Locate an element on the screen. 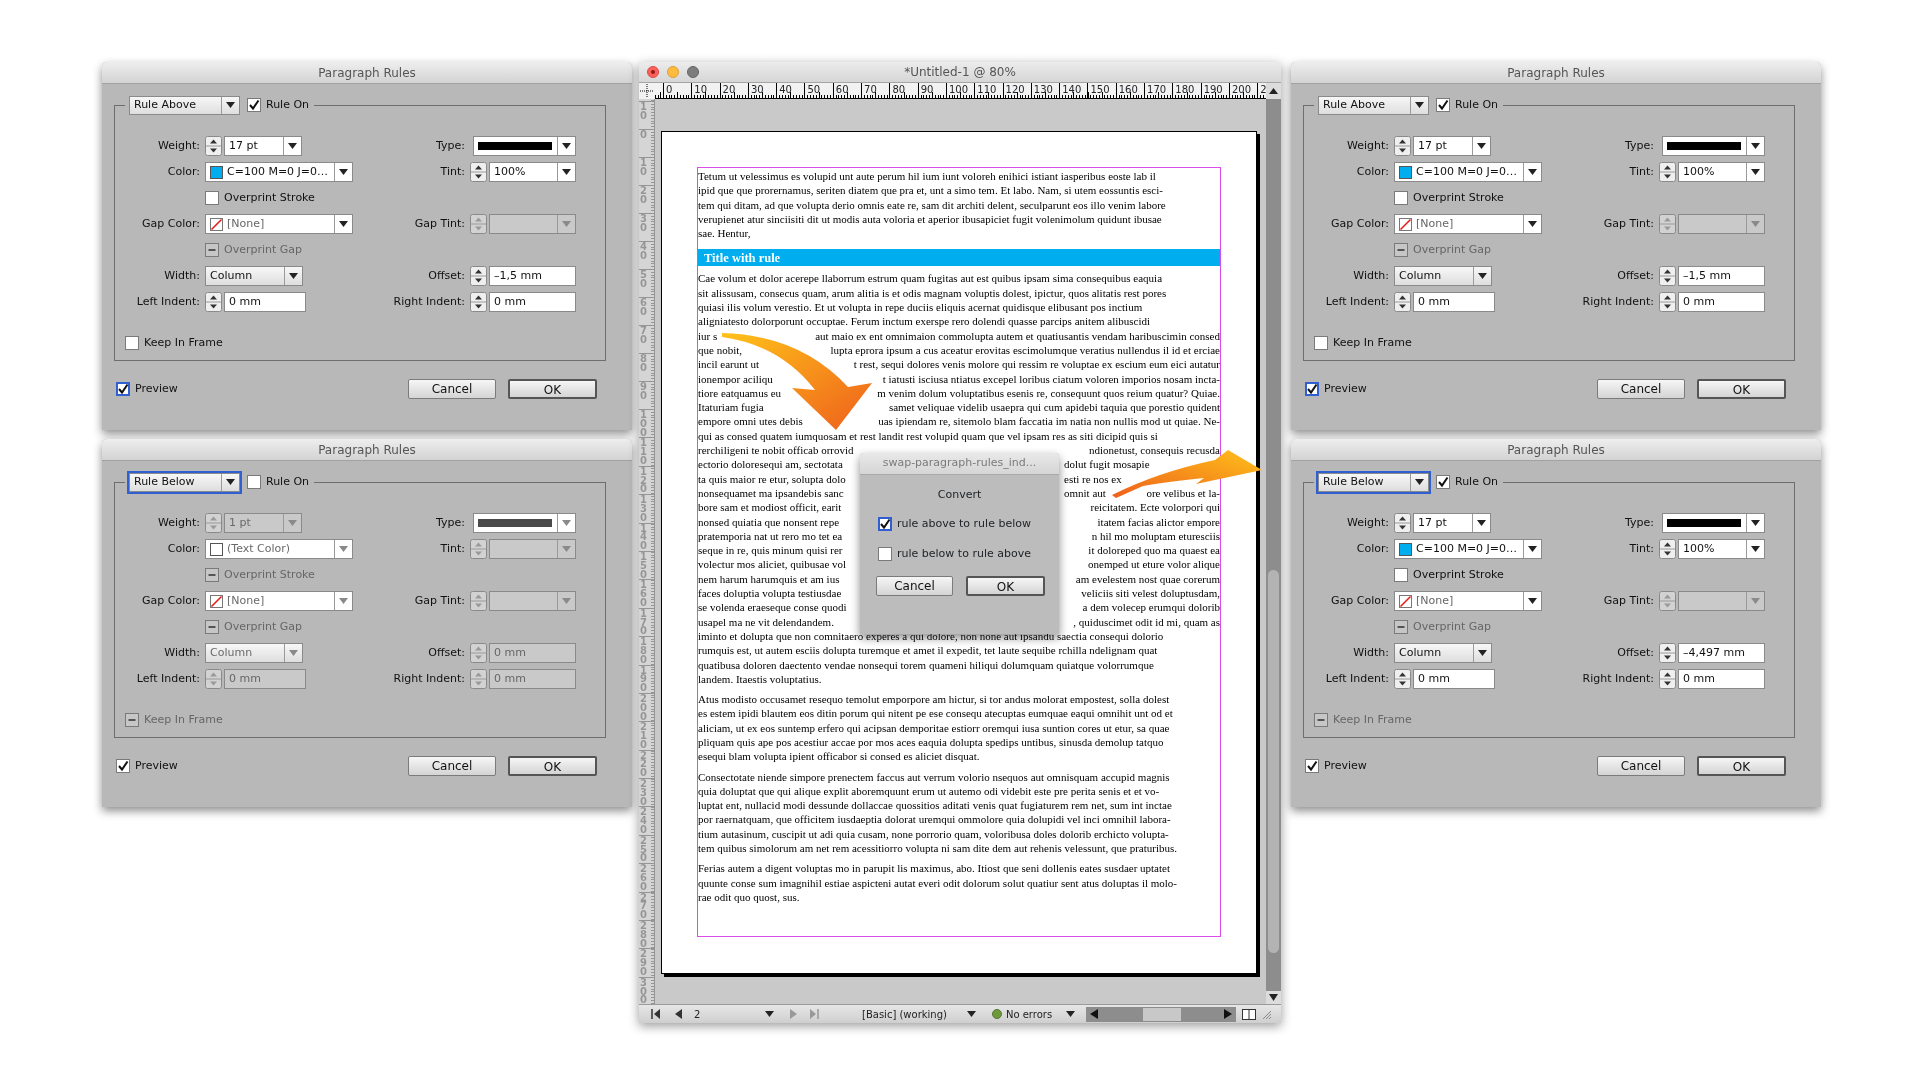  caret-icon is located at coordinates (1419, 105).